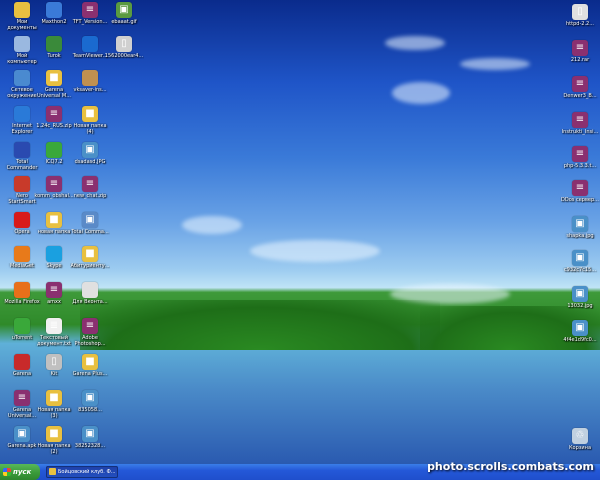 Image resolution: width=600 pixels, height=480 pixels. I want to click on desktop-icon: ▣ shapka.jpg, so click(580, 227).